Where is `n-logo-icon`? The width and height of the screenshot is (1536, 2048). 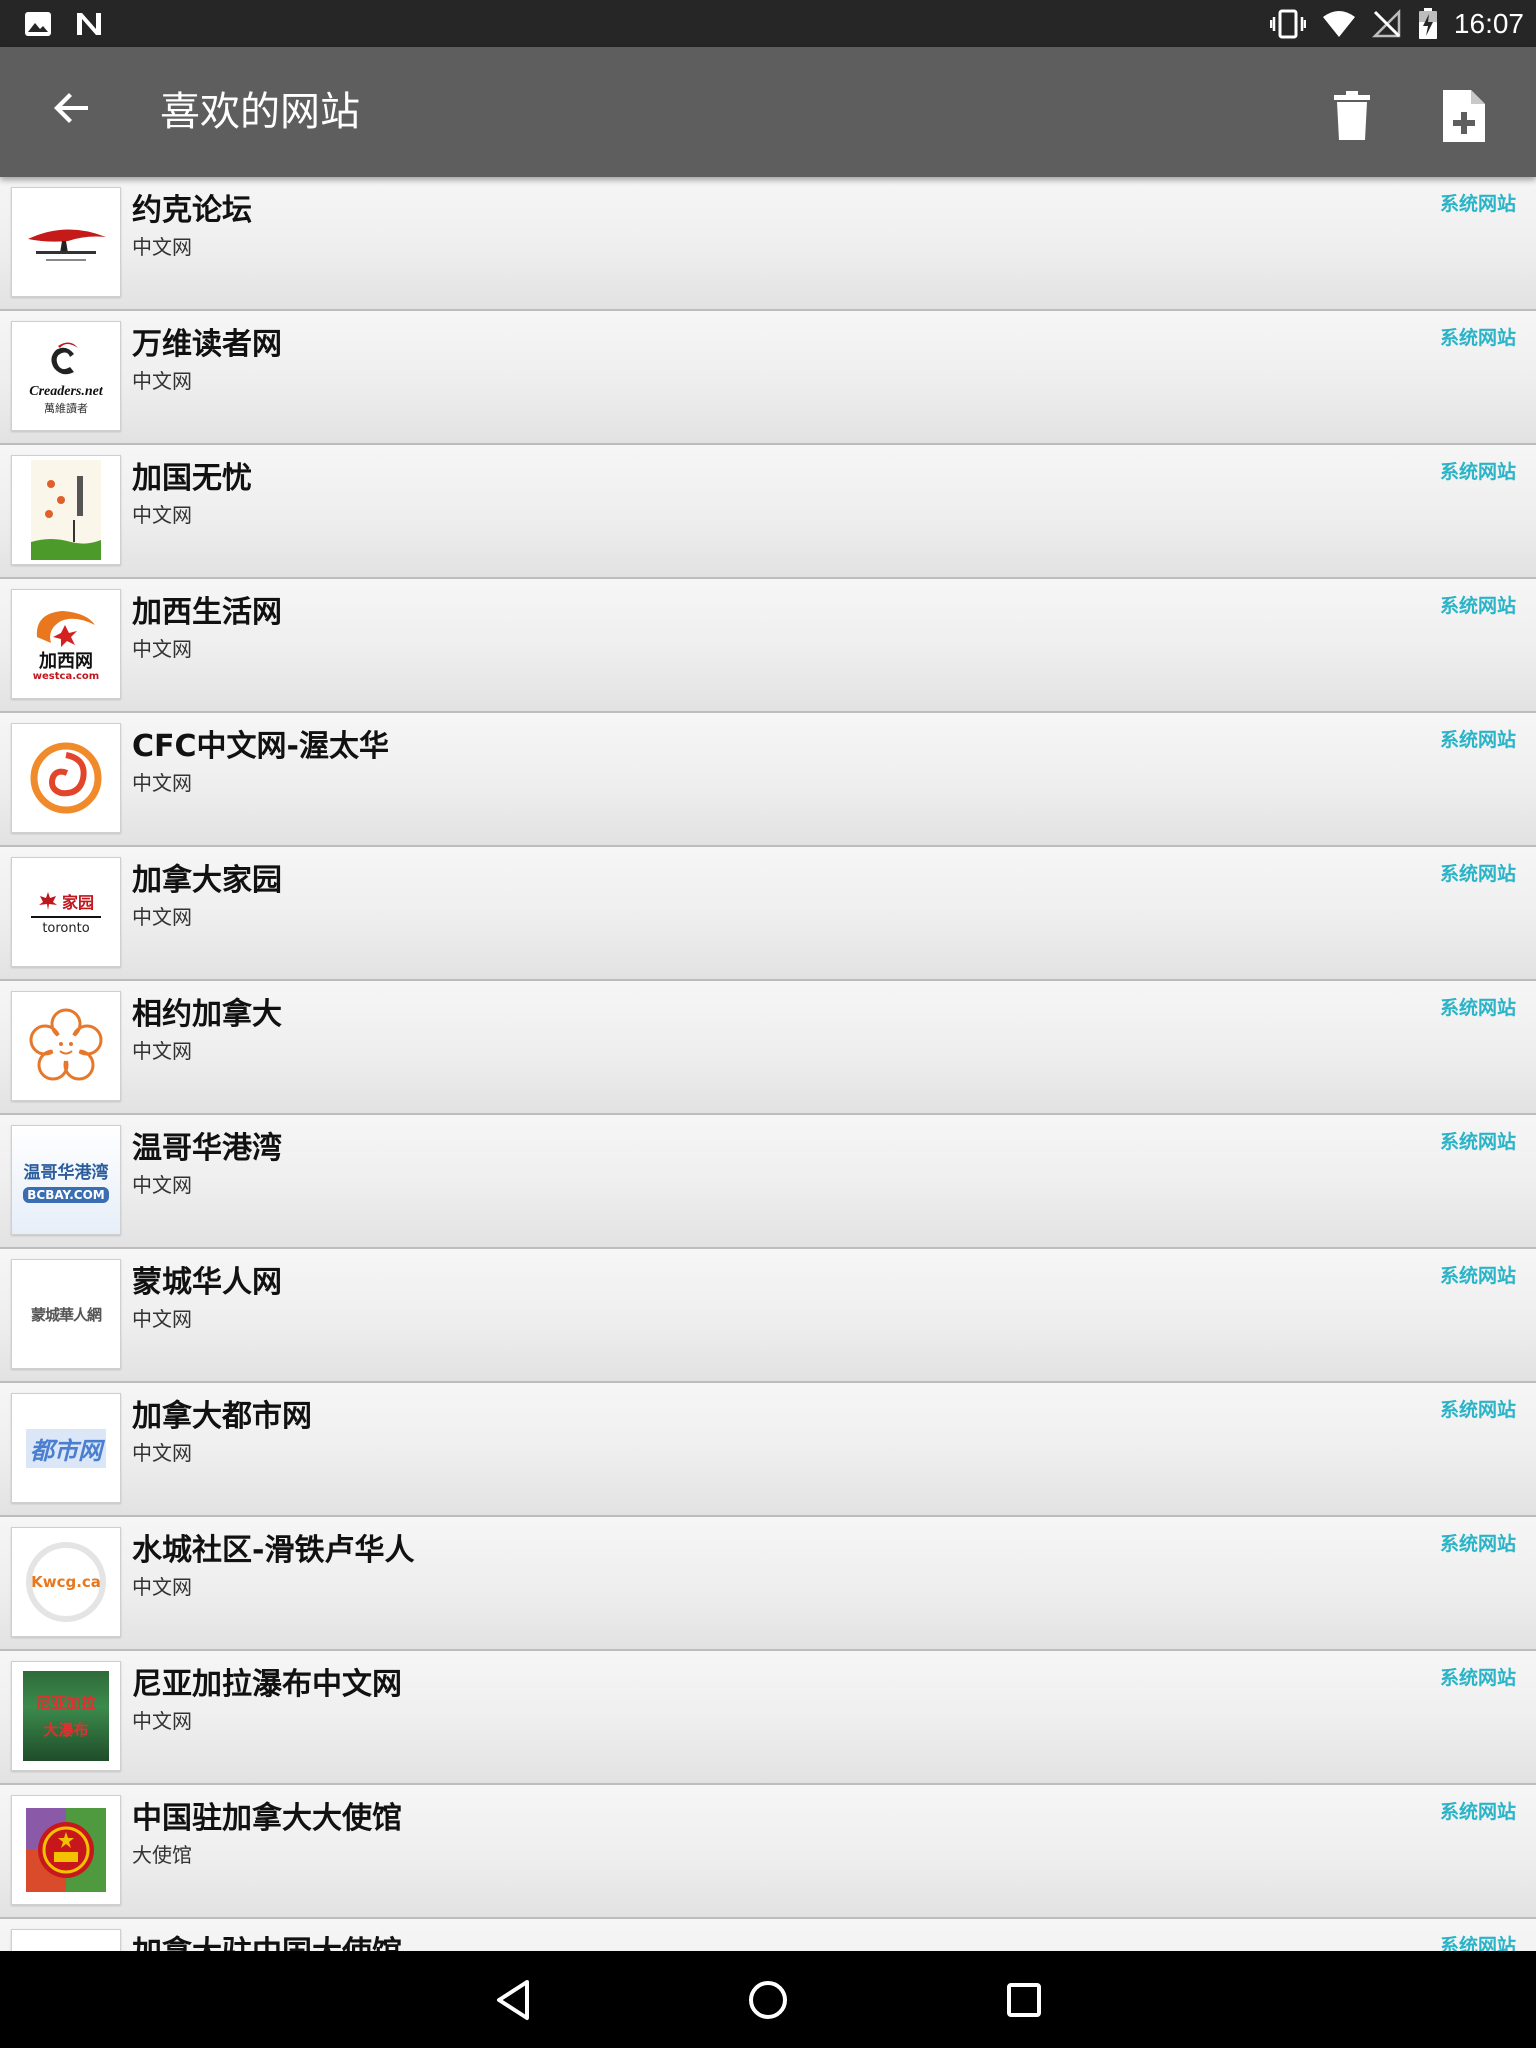 n-logo-icon is located at coordinates (89, 24).